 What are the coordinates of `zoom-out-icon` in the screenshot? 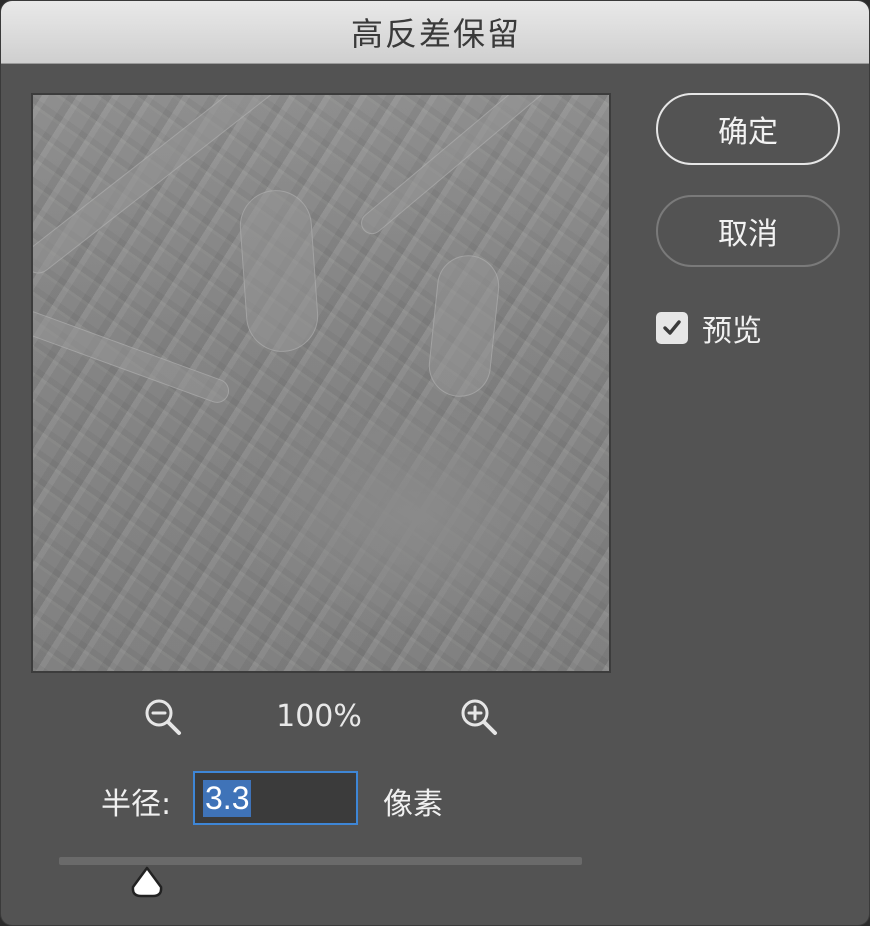 It's located at (163, 717).